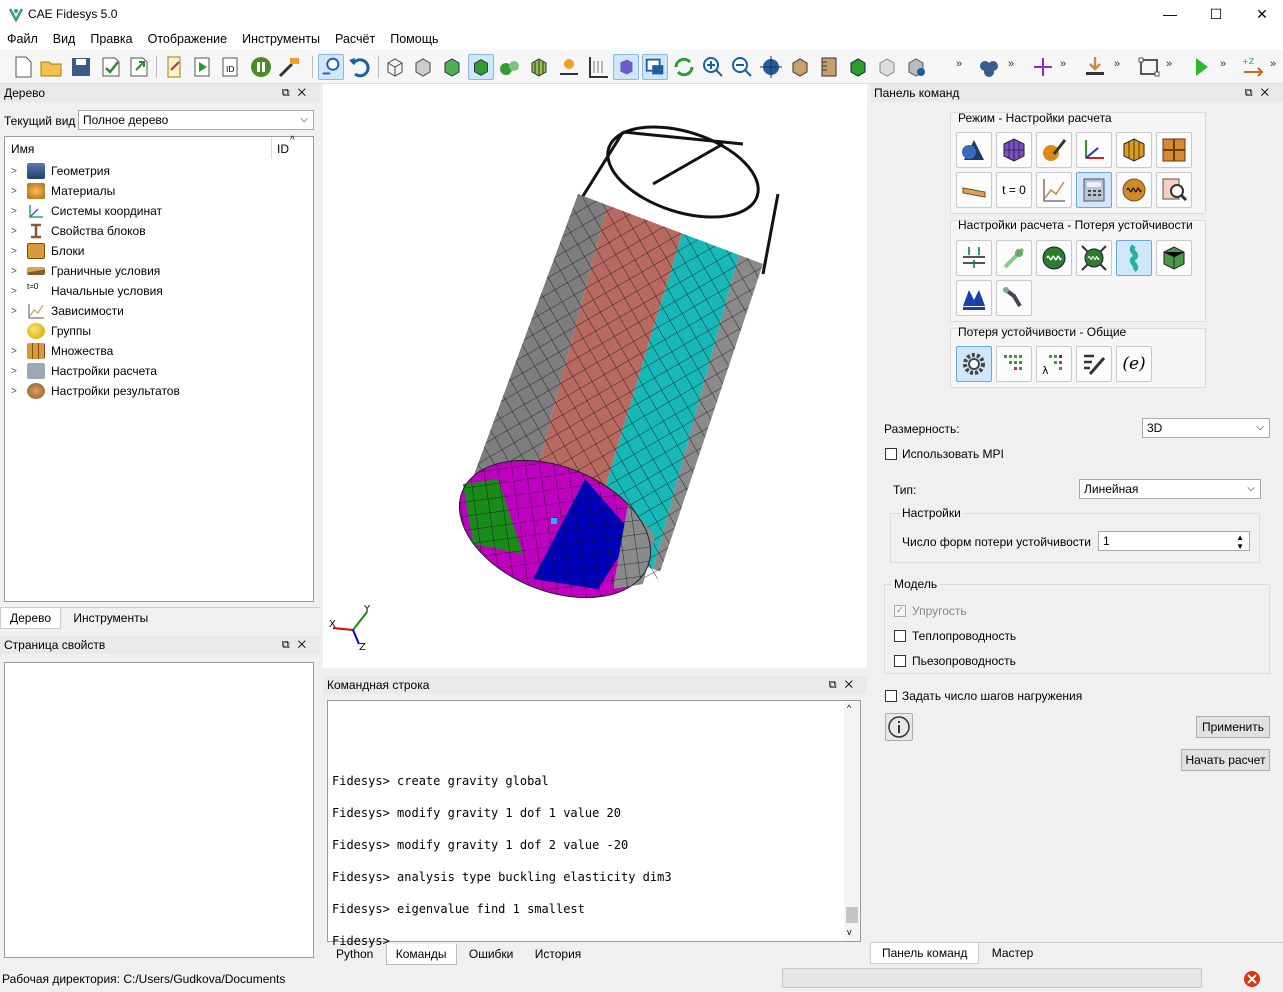  I want to click on analysis-type-select: Линейная ⌵, so click(1170, 489).